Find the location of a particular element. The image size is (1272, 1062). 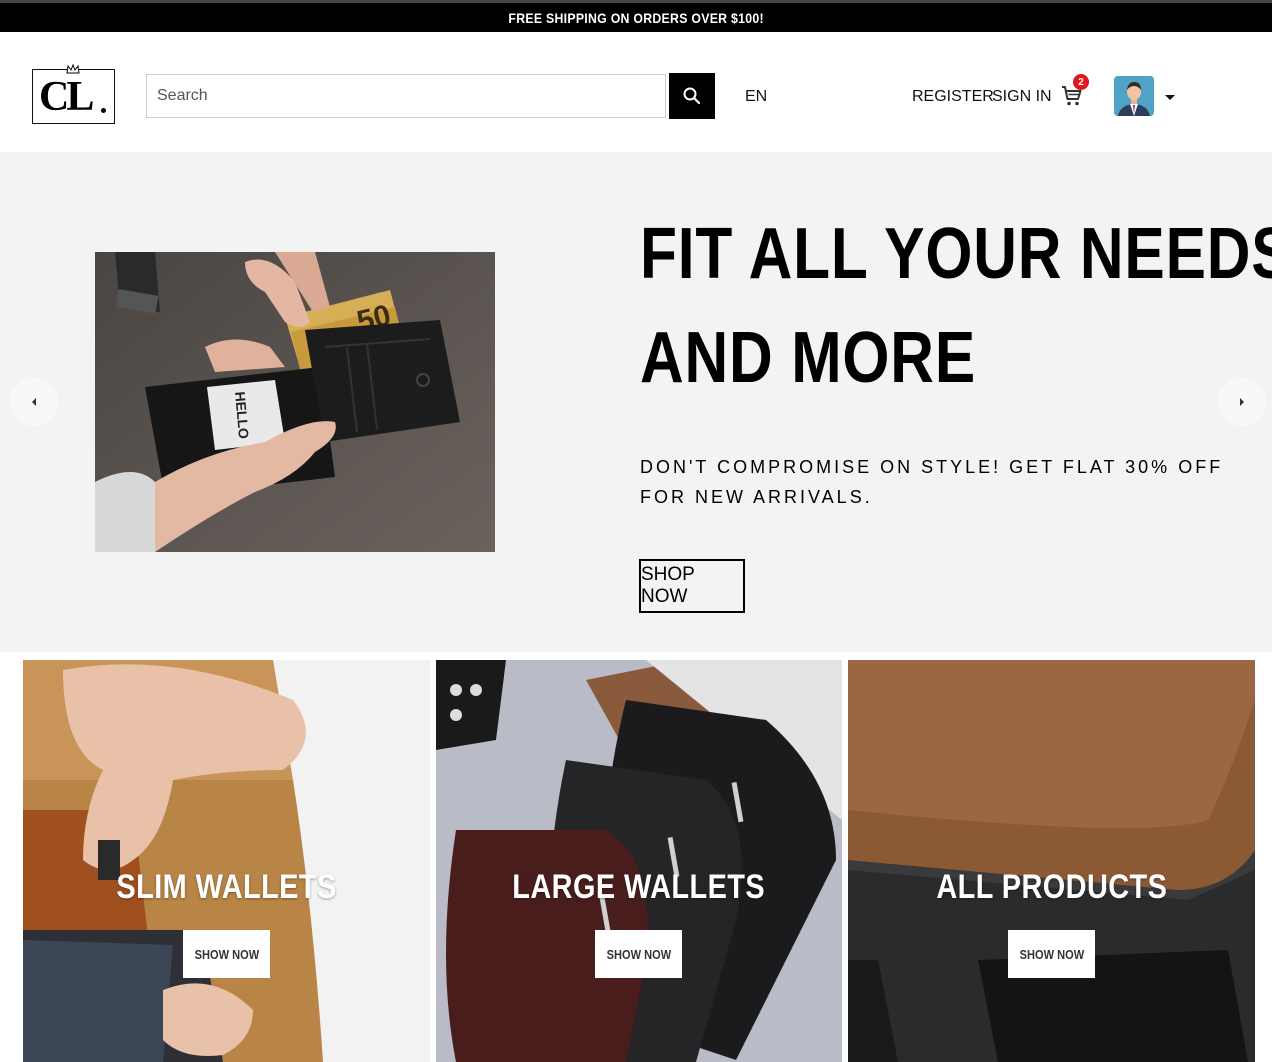

site-header: CL EN REGISTER SIGN IN 2 is located at coordinates (636, 92).